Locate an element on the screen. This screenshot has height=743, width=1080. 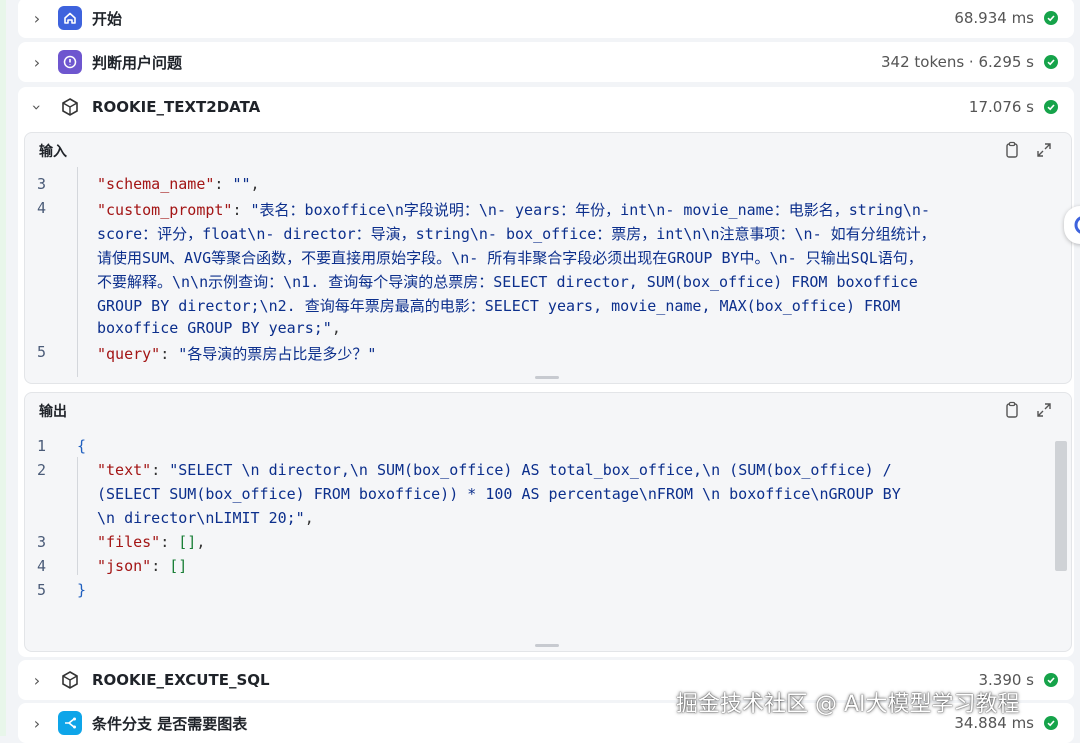
node-title: 开始 is located at coordinates (107, 18).